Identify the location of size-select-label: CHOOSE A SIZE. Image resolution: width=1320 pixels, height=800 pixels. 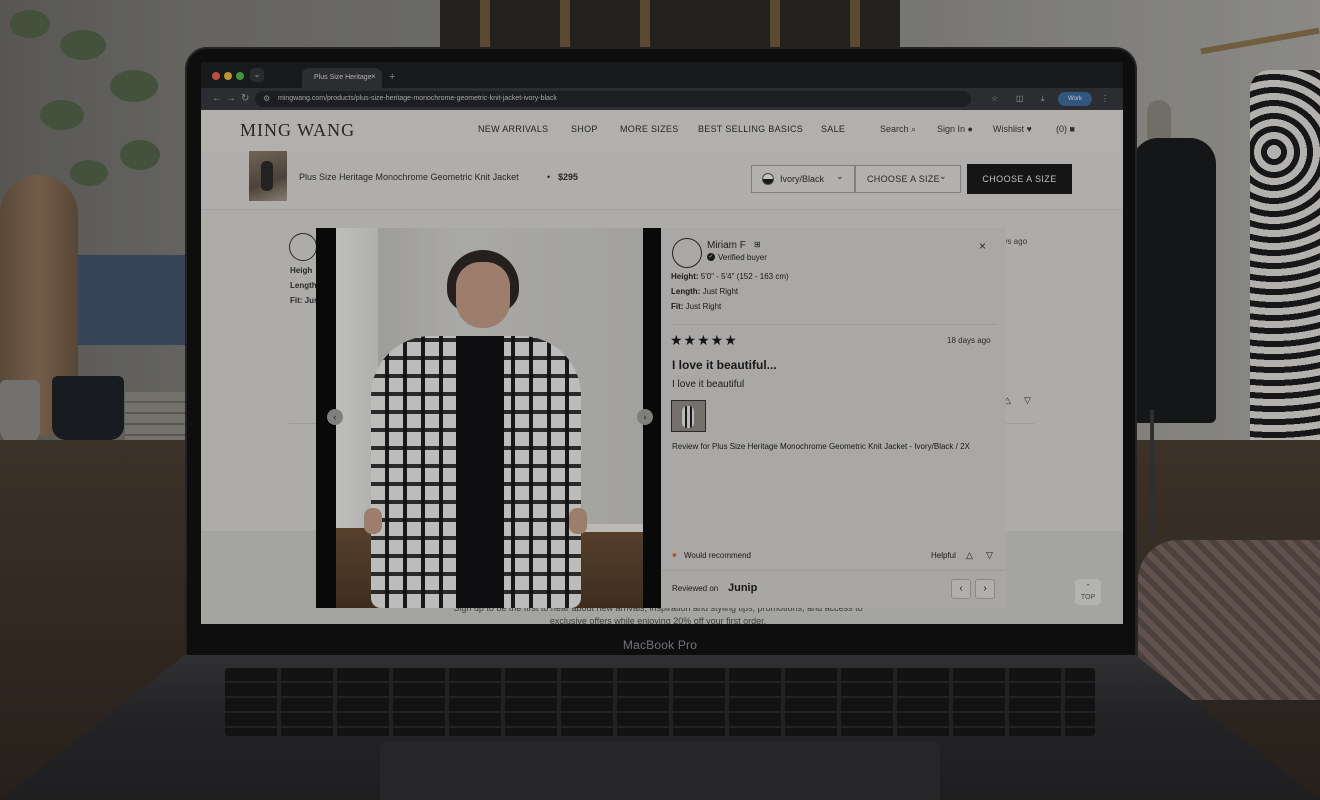
(903, 179).